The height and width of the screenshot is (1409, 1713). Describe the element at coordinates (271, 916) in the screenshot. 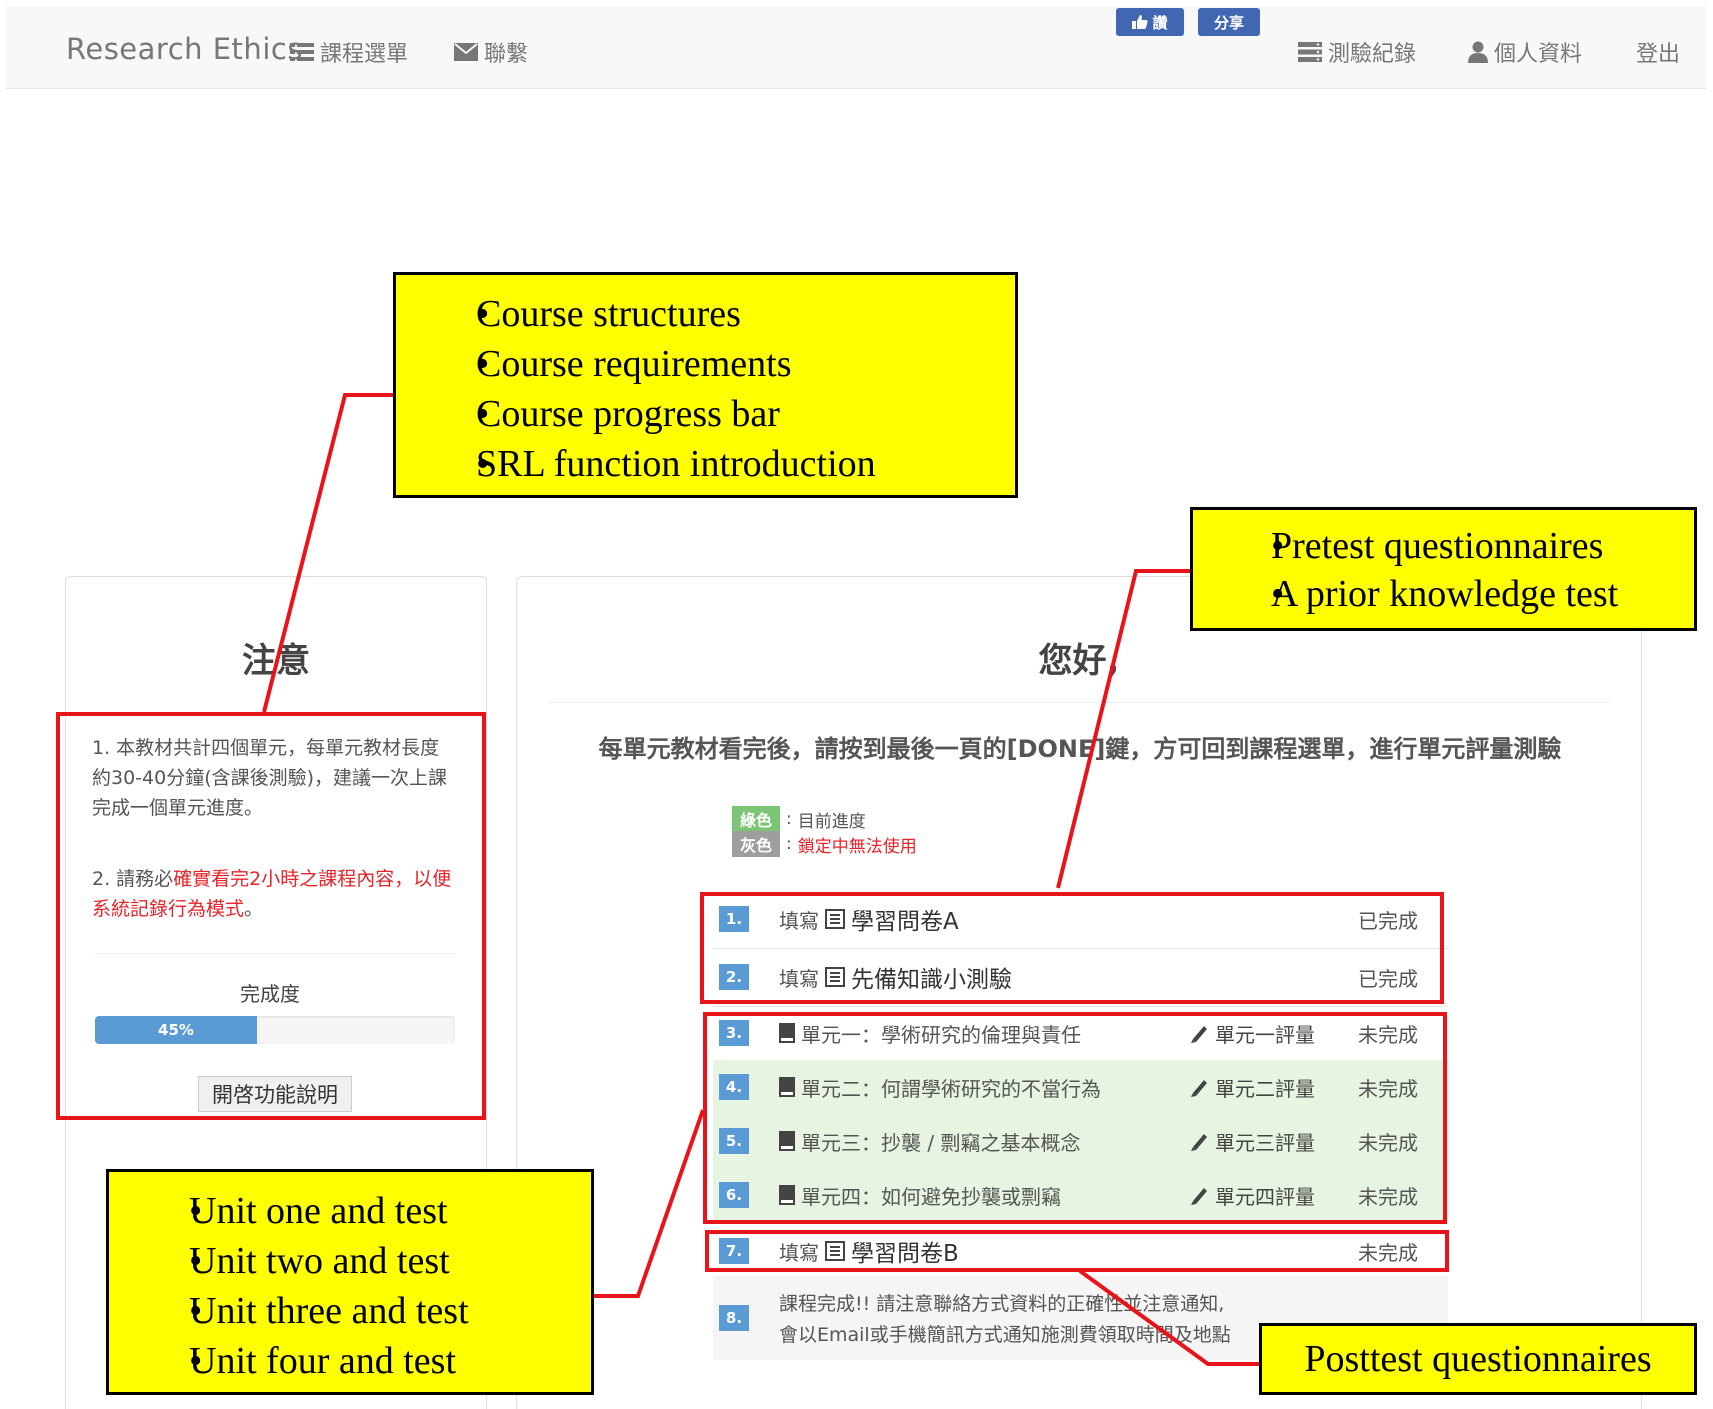

I see `highlight-notice` at that location.